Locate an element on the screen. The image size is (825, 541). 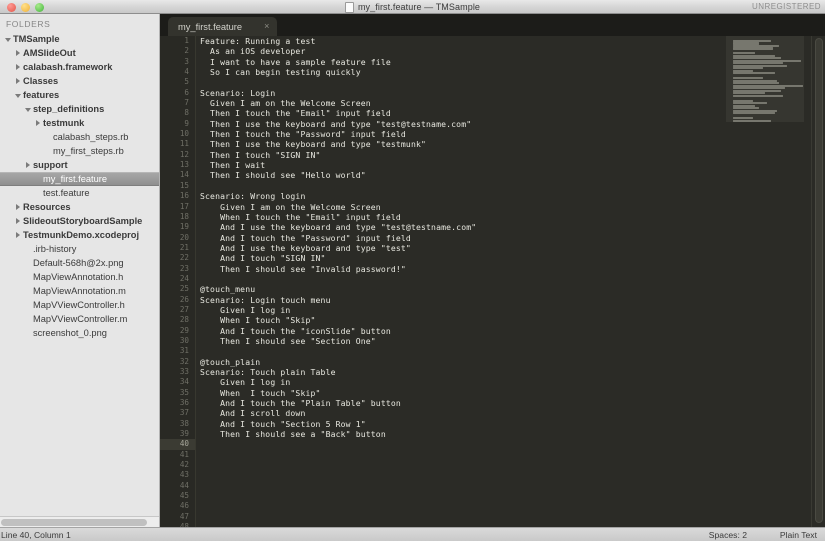
tab-bar: my_first.feature × is located at coordinates (492, 25).